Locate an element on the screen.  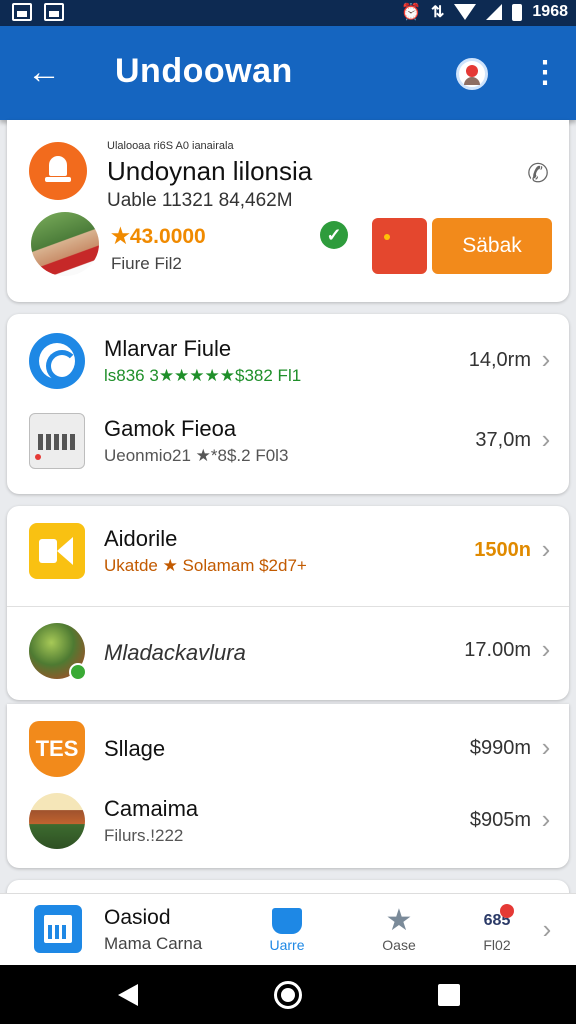
brand-logo-icon is located at coordinates (58, 171).